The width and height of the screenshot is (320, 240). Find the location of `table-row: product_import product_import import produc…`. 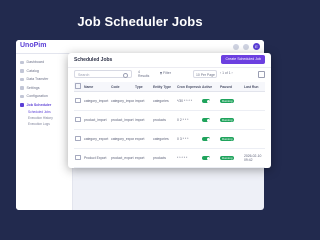

table-row: product_import product_import import produc… is located at coordinates (169, 120).